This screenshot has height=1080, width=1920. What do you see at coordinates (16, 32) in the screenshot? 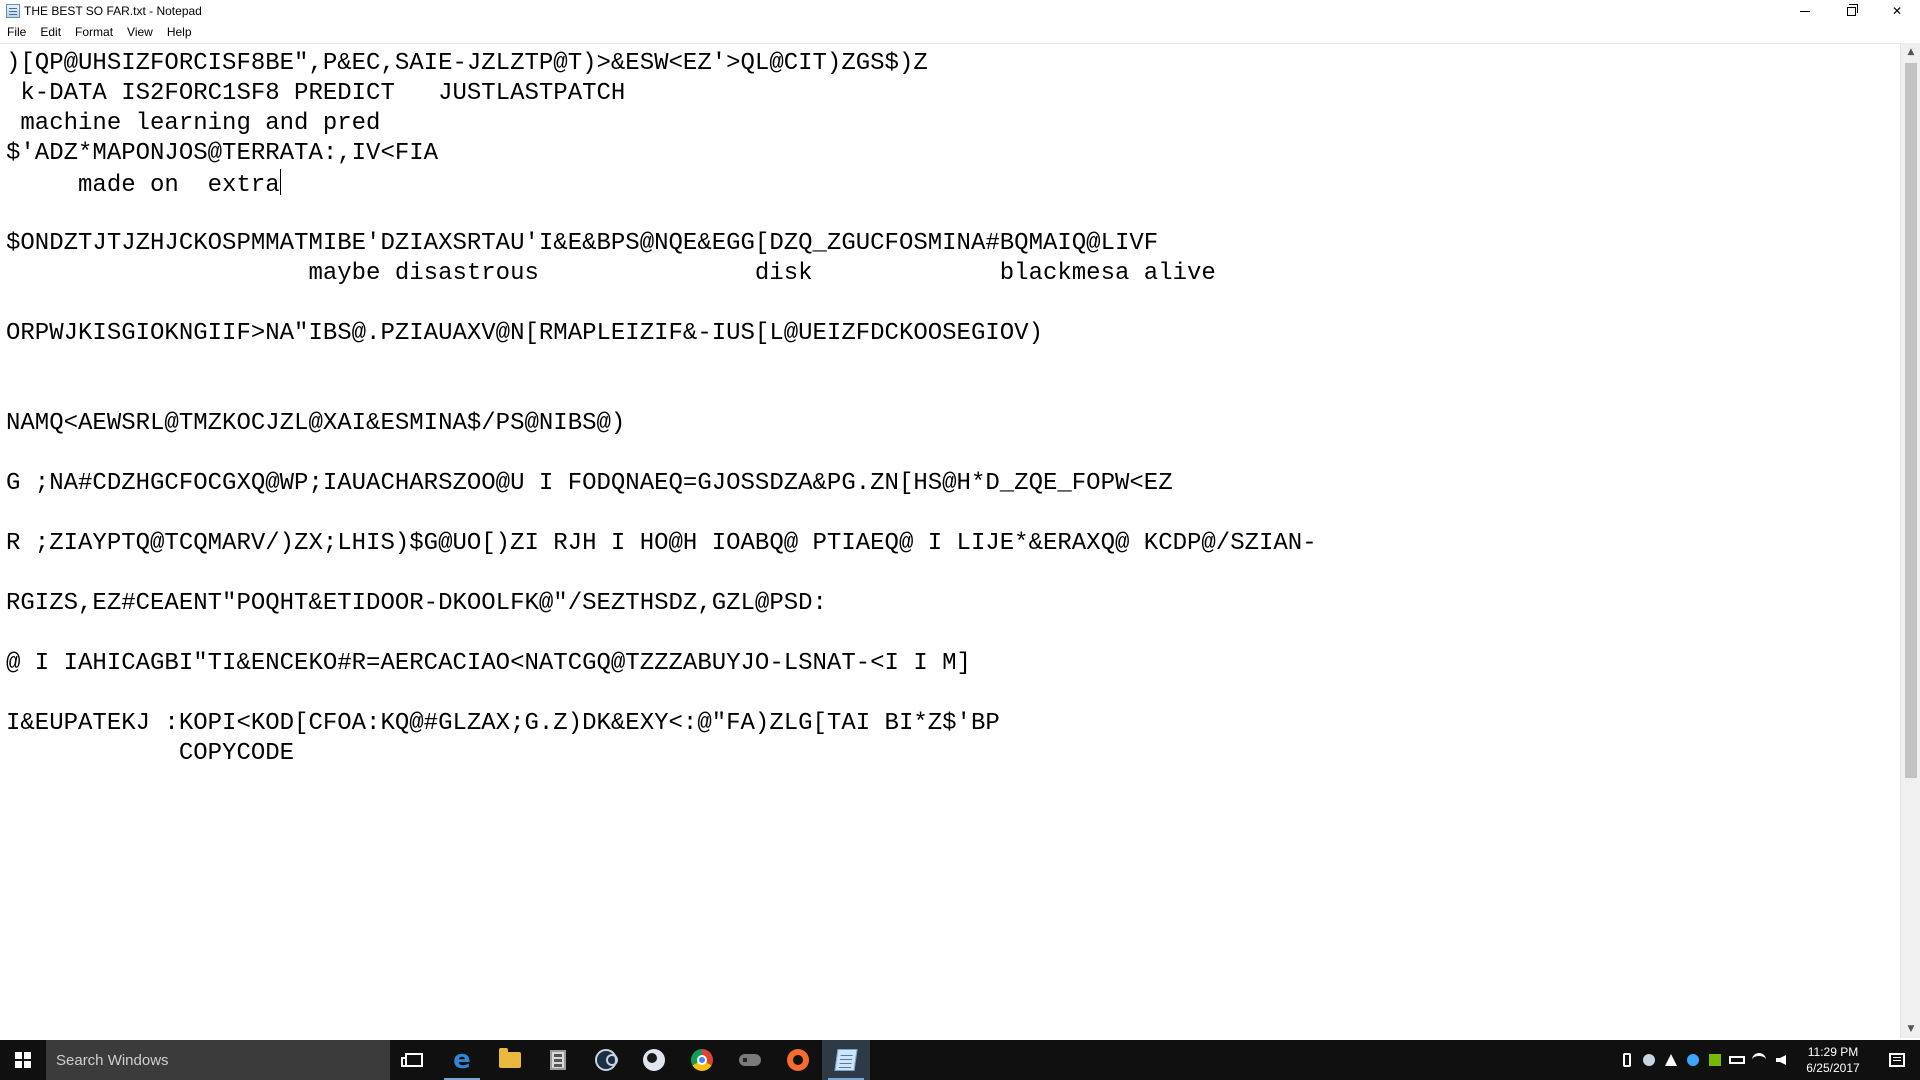
I see `menu-file: File` at bounding box center [16, 32].